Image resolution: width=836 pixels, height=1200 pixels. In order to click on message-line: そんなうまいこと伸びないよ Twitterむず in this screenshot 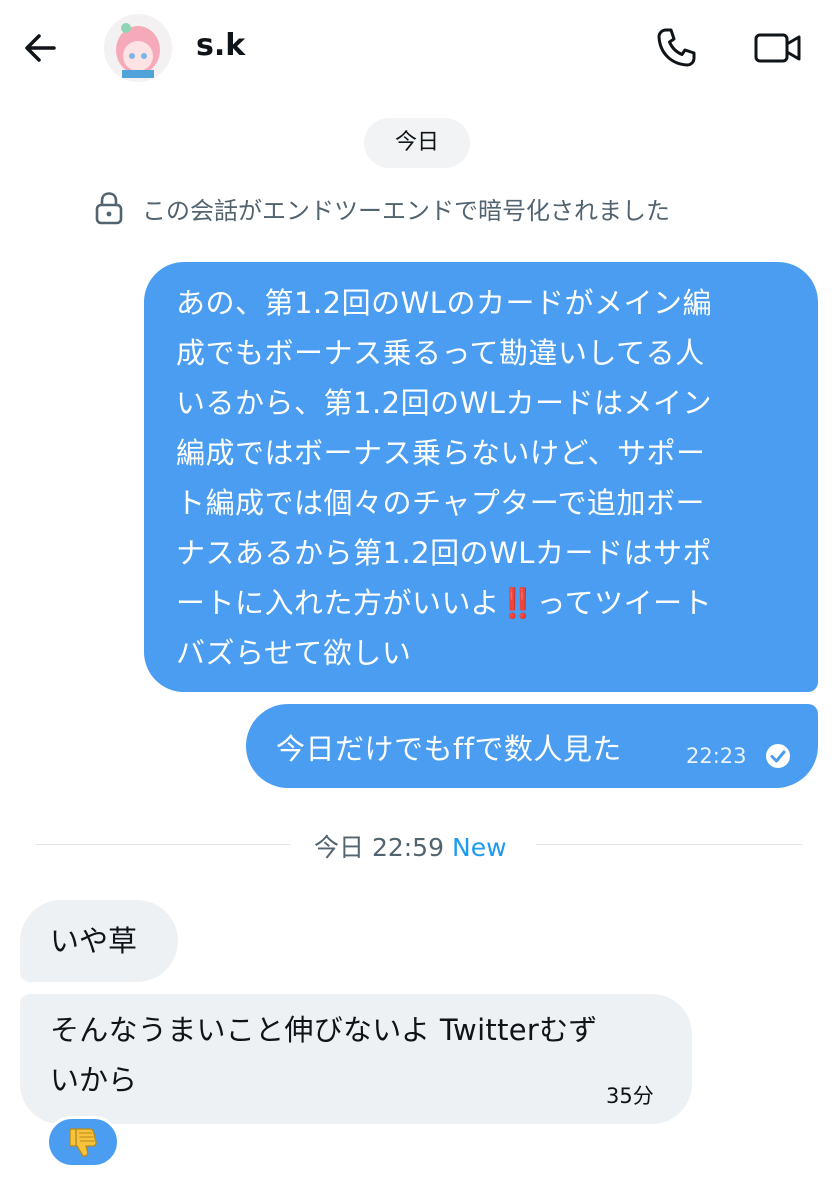, I will do `click(324, 1030)`.